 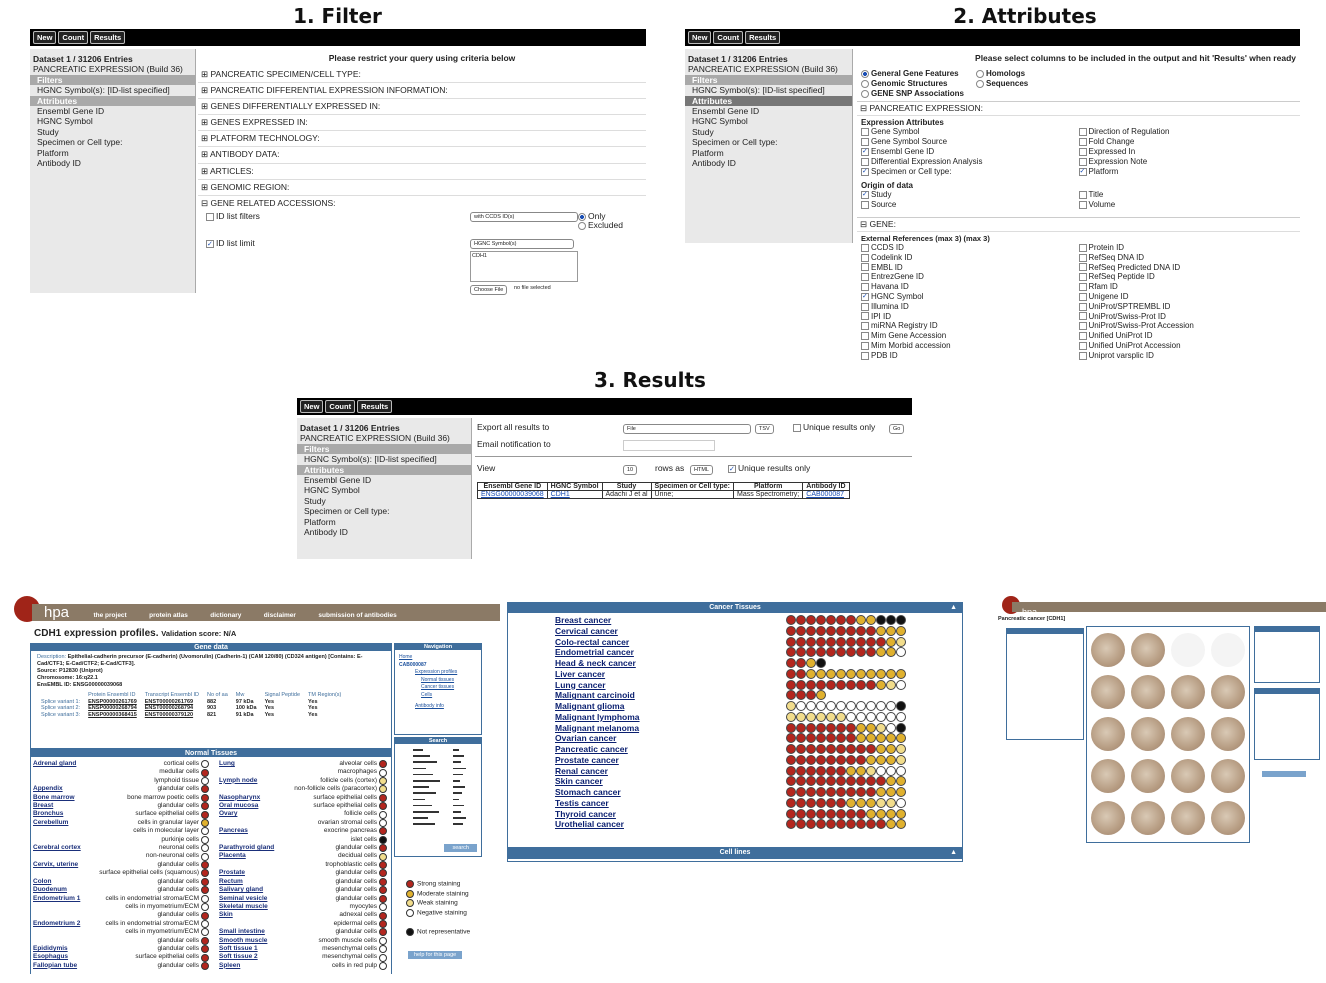 I want to click on attribute-checkbox: UniProt/SPTREMBL ID, so click(x=1187, y=307).